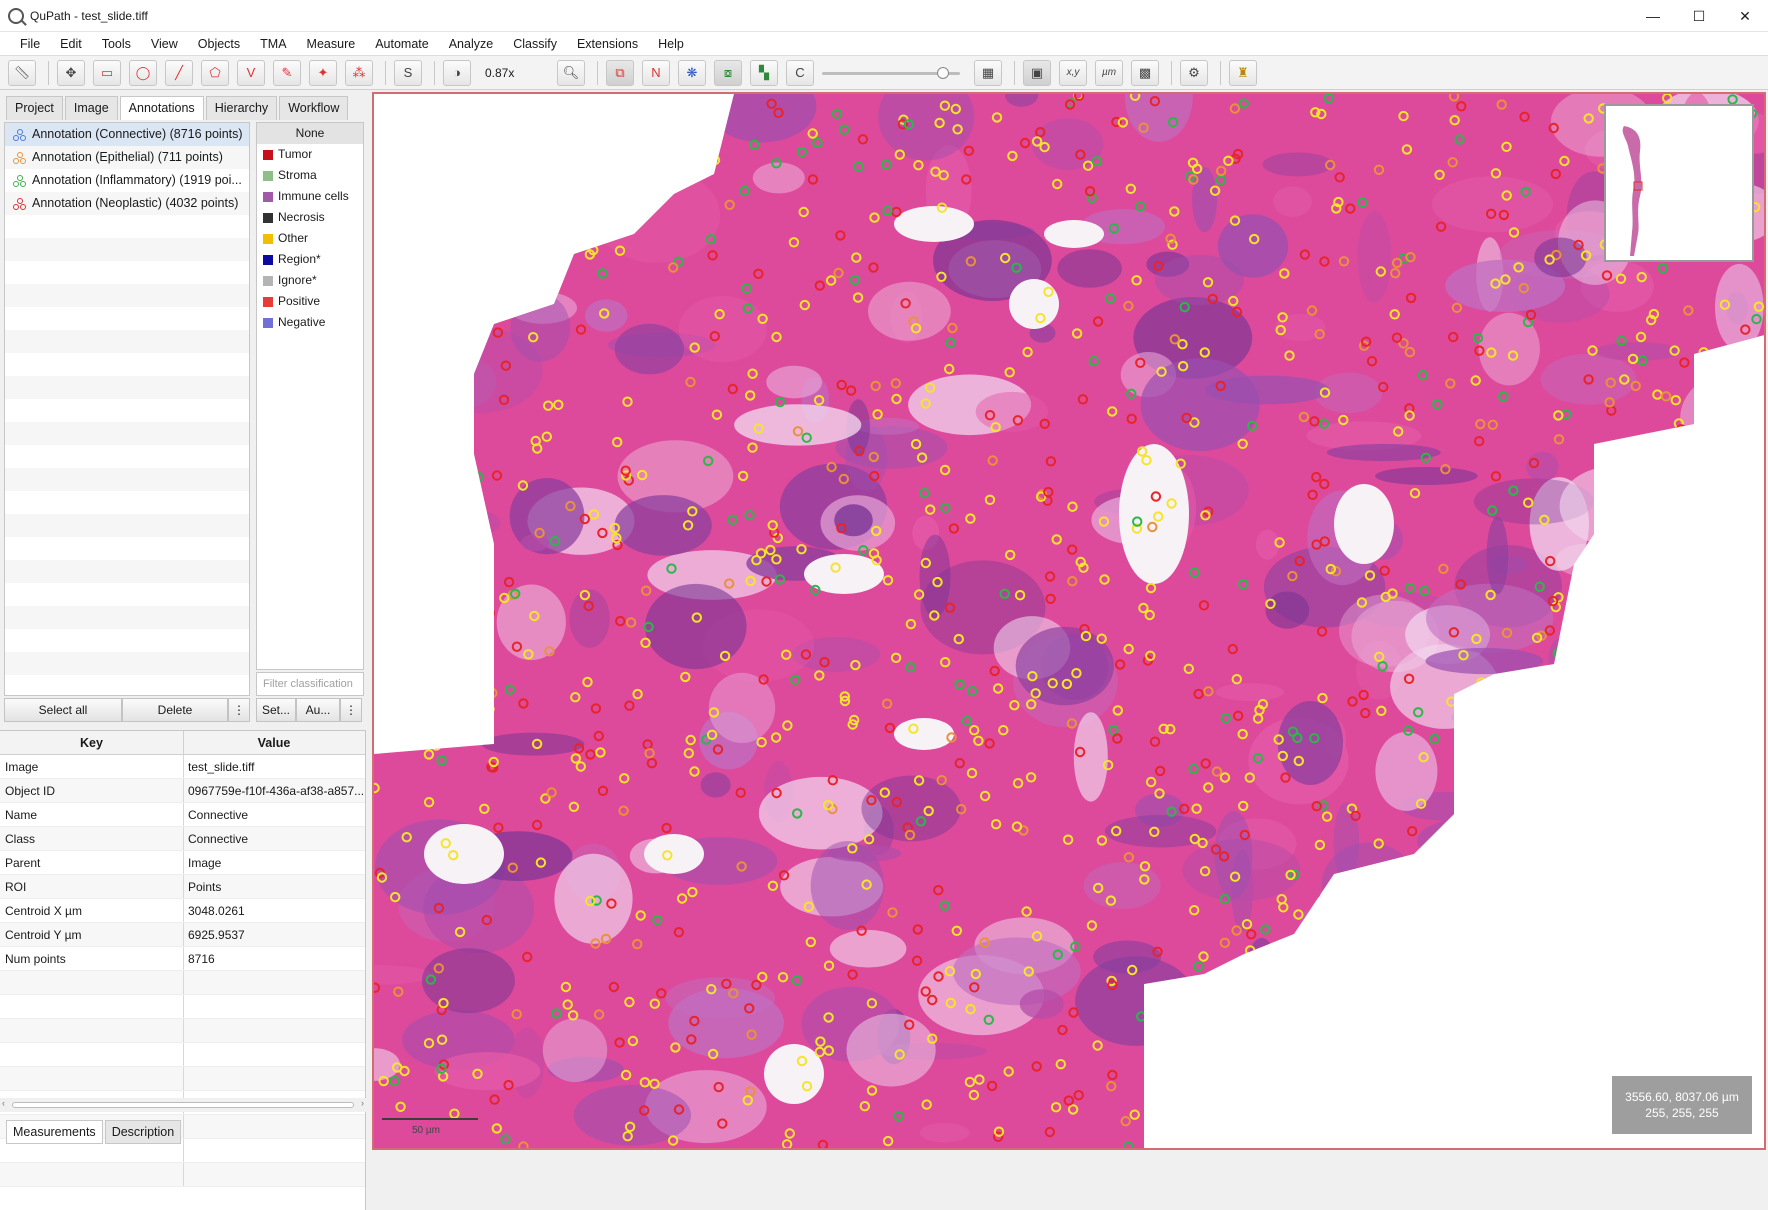  What do you see at coordinates (571, 72) in the screenshot?
I see `zoom-to-fit-button: 🔍︎` at bounding box center [571, 72].